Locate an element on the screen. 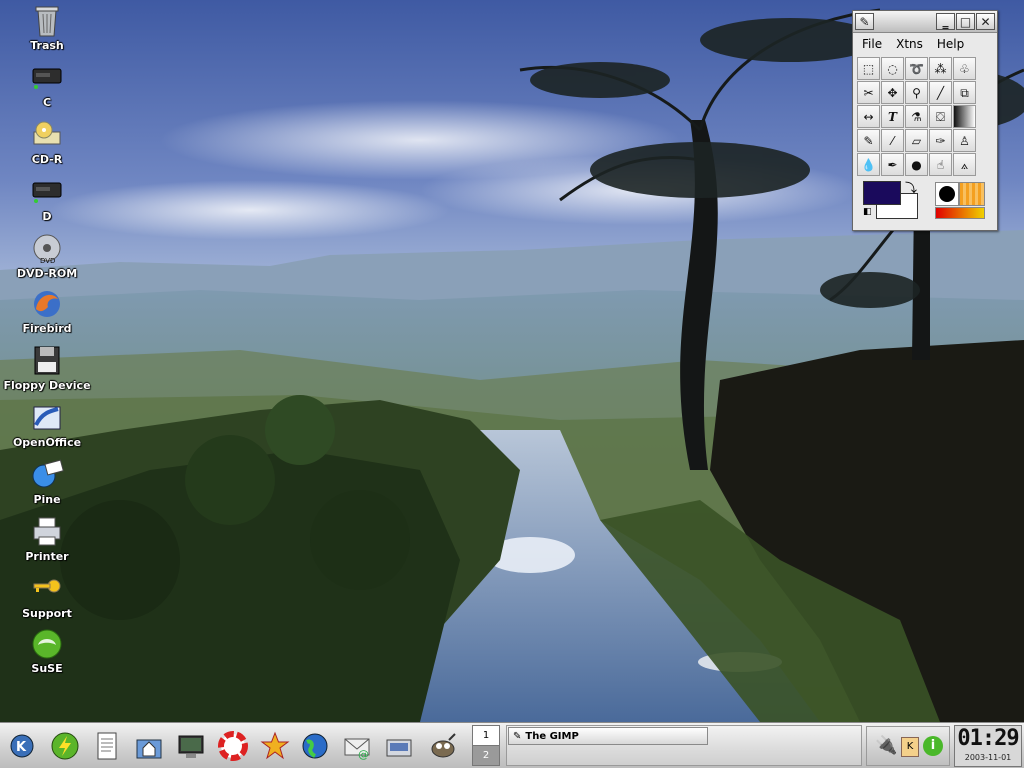 This screenshot has height=768, width=1024. scanner-icon is located at coordinates (399, 748).